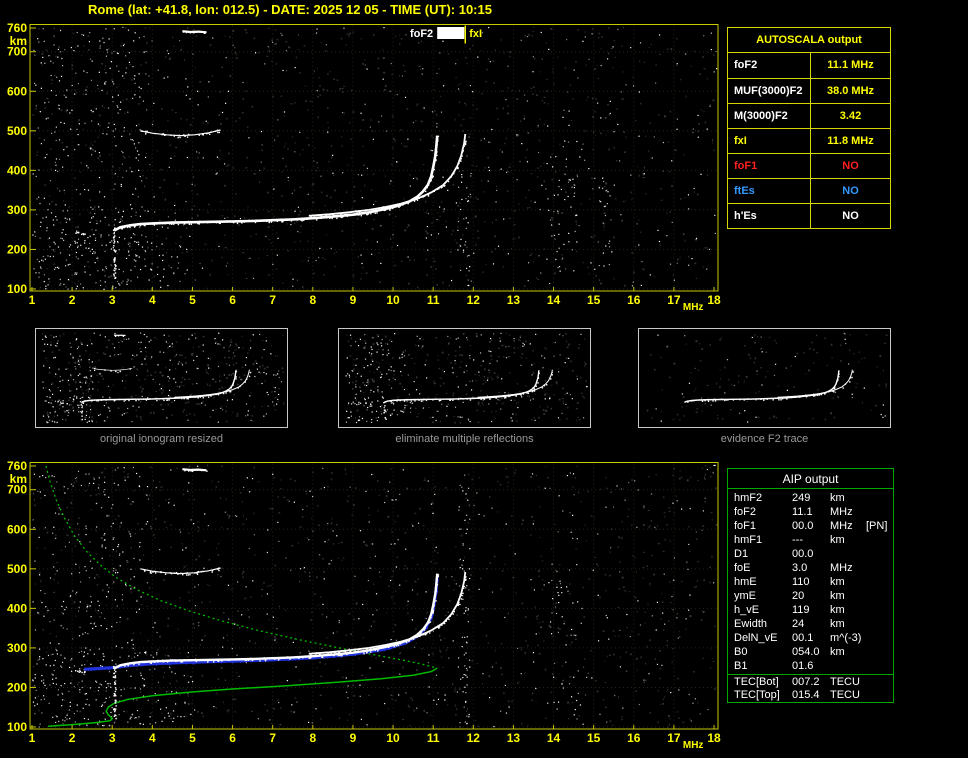  What do you see at coordinates (848, 695) in the screenshot?
I see `aip-row-unit: TECU` at bounding box center [848, 695].